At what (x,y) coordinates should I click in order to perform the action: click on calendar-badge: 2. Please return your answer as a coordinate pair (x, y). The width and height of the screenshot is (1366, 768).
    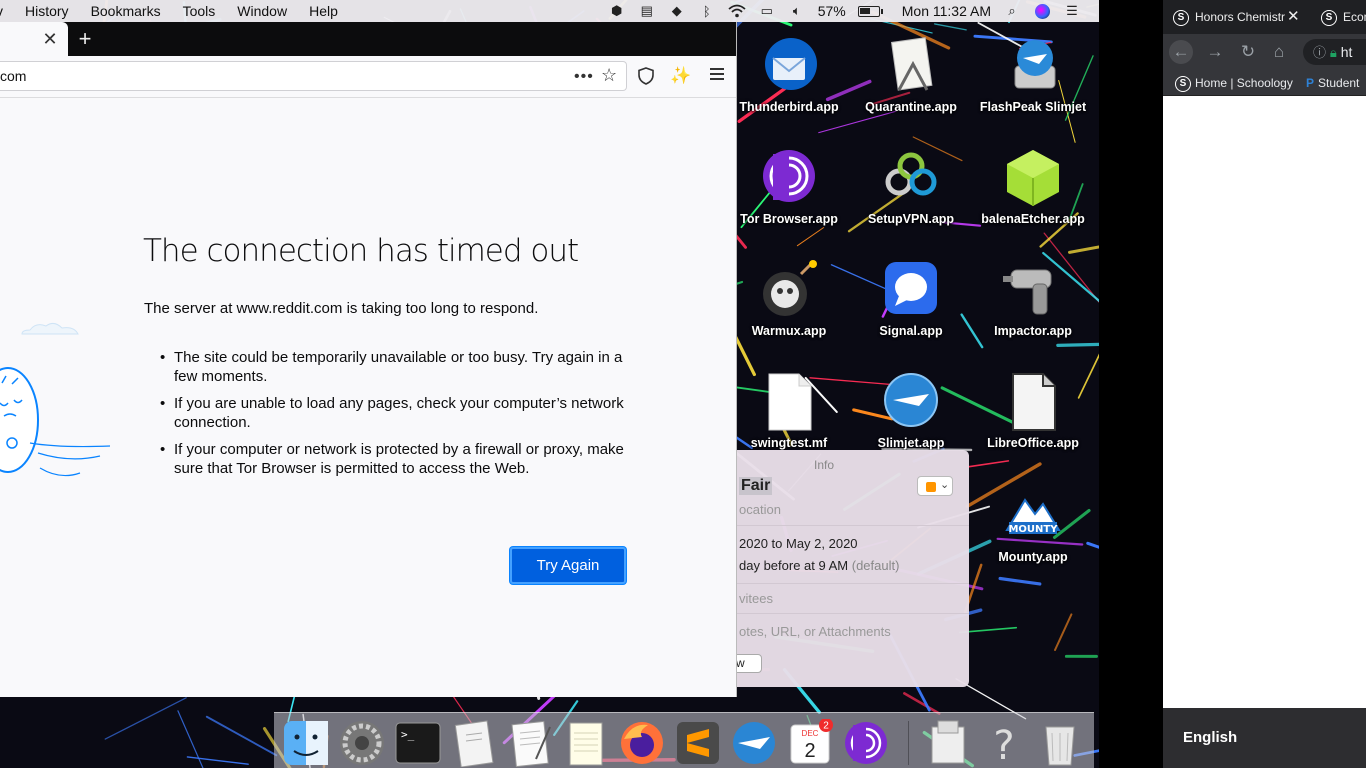
    Looking at the image, I should click on (826, 726).